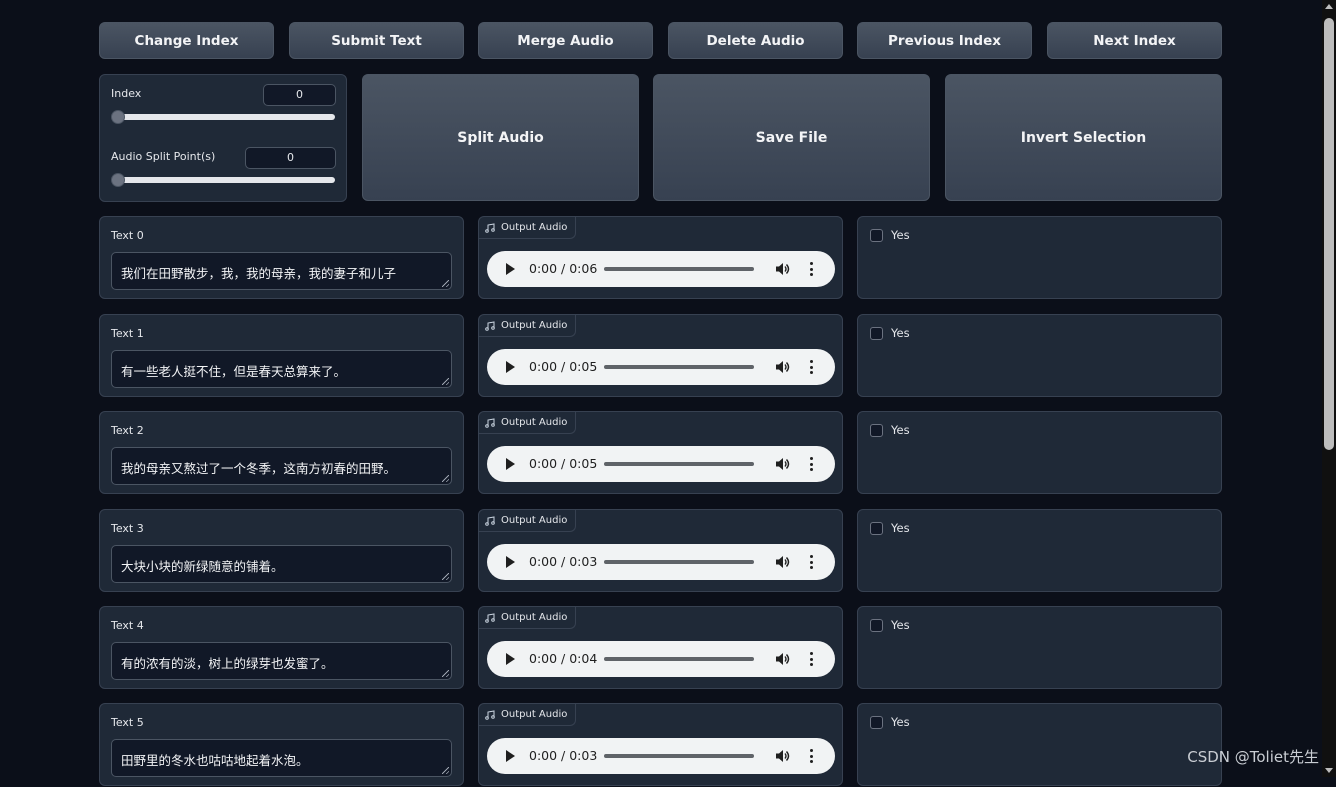 The height and width of the screenshot is (787, 1336). I want to click on text-field: 有一些老人挺不住，但是春天总算来了。, so click(281, 369).